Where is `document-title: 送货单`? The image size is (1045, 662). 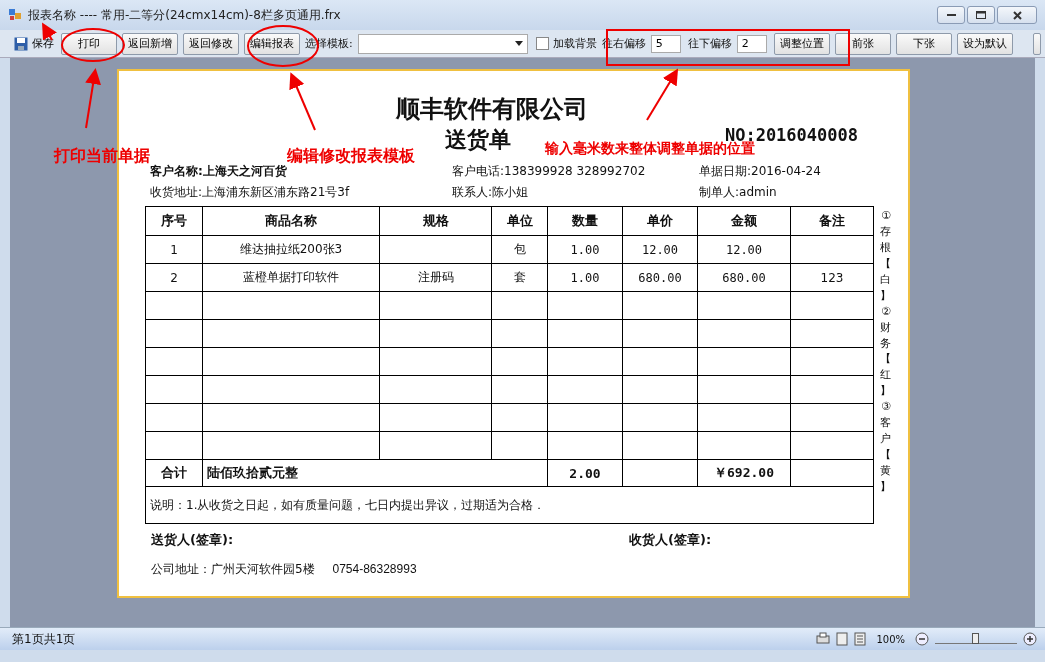 document-title: 送货单 is located at coordinates (478, 140).